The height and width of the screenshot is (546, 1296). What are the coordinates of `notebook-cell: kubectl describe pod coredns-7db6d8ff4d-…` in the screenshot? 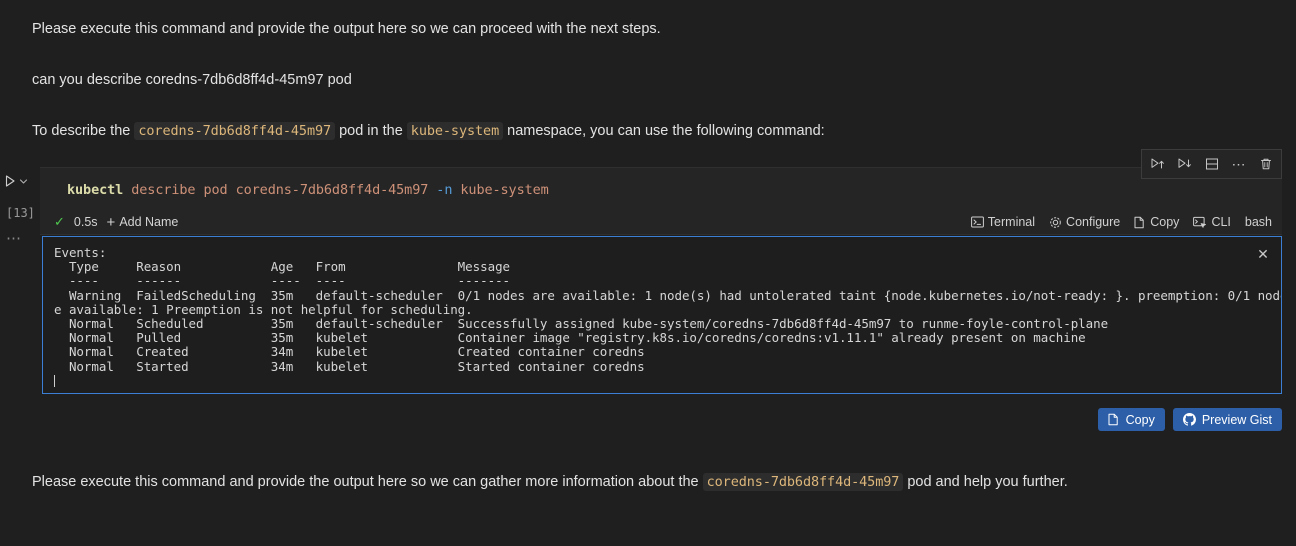 It's located at (661, 201).